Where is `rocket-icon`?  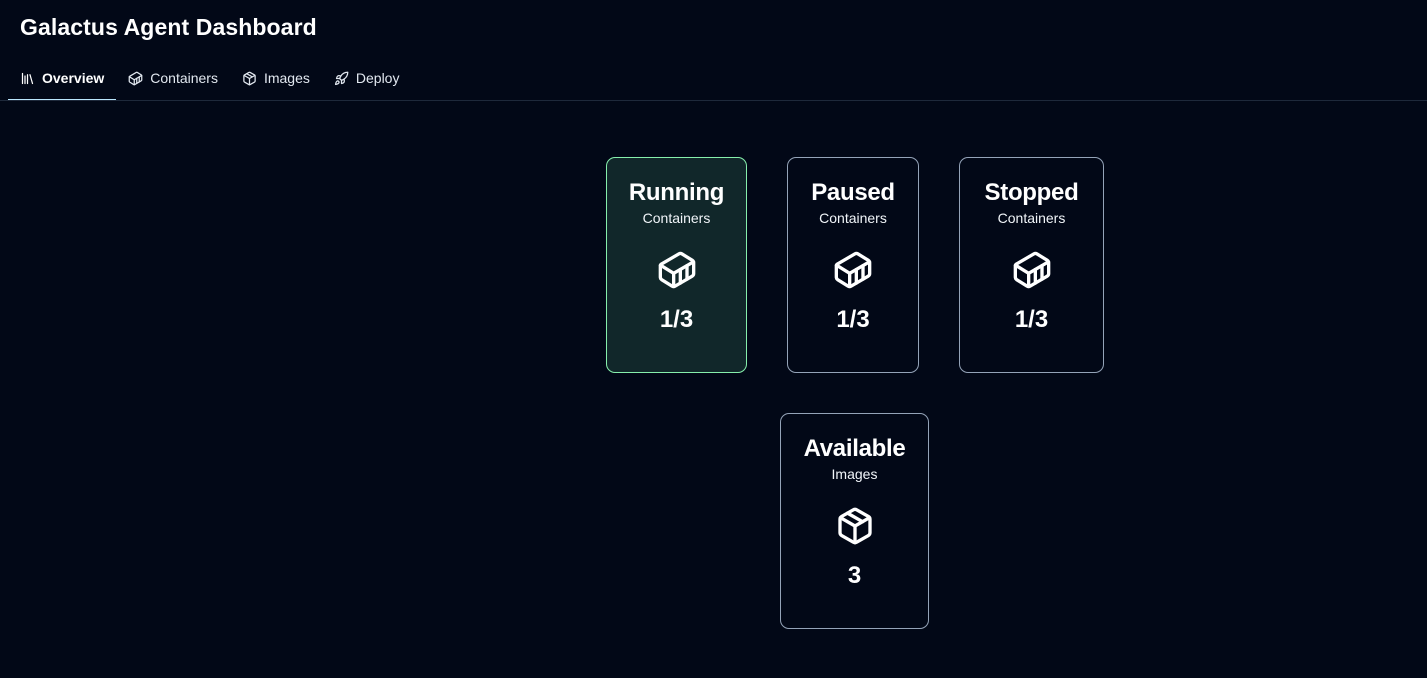
rocket-icon is located at coordinates (341, 78).